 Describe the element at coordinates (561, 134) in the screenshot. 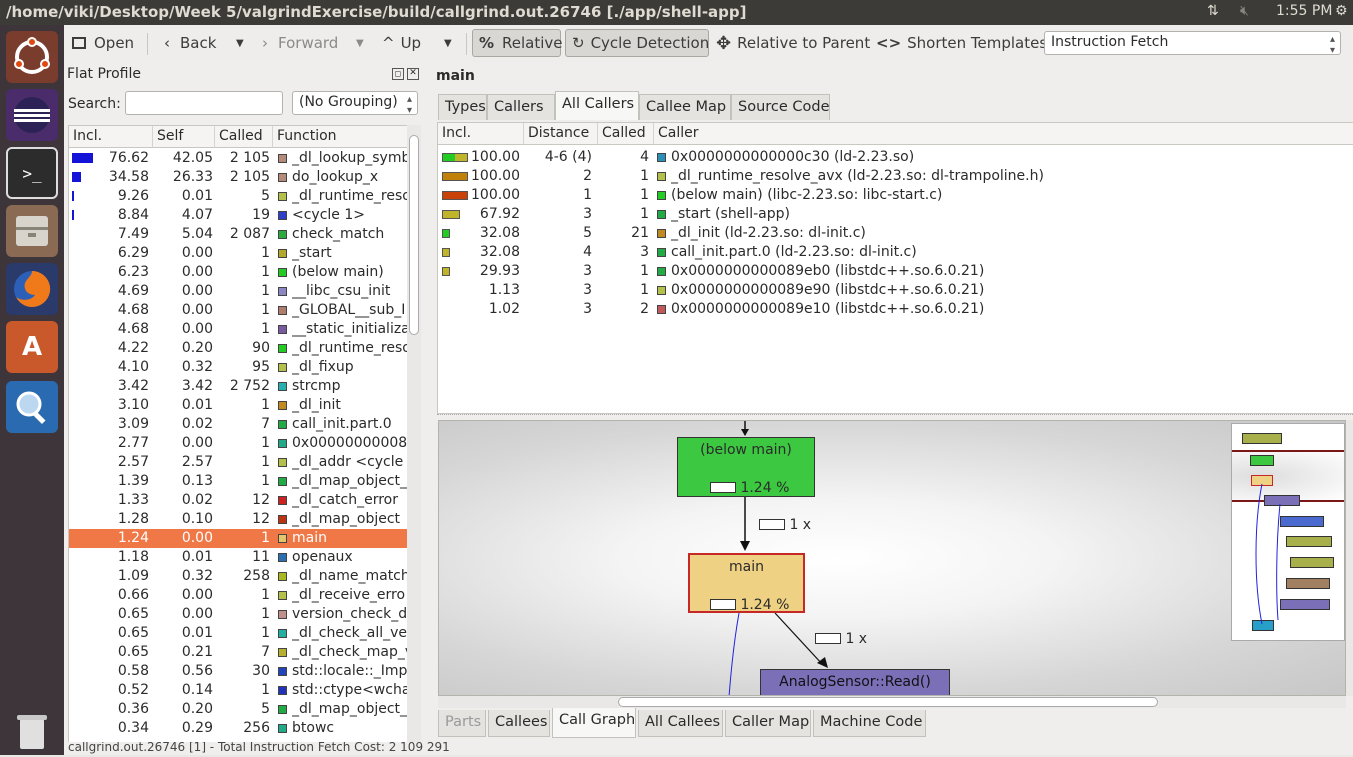

I see `col-distance: Distance` at that location.